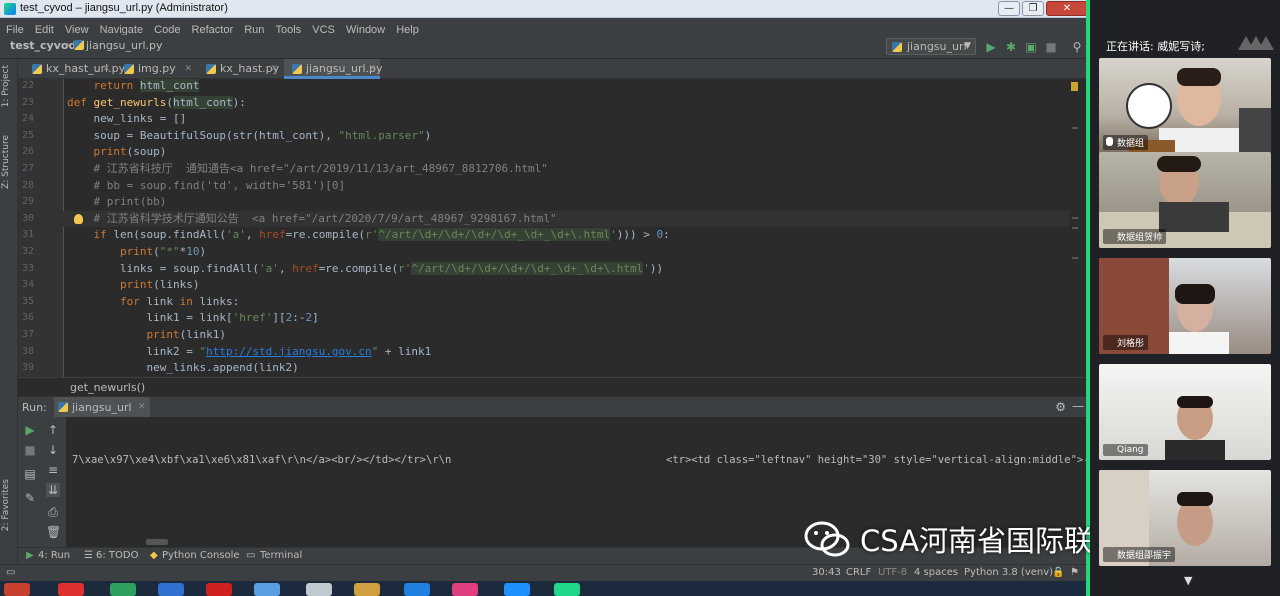 This screenshot has width=1280, height=596. I want to click on gear-icon: ⚙, so click(1060, 407).